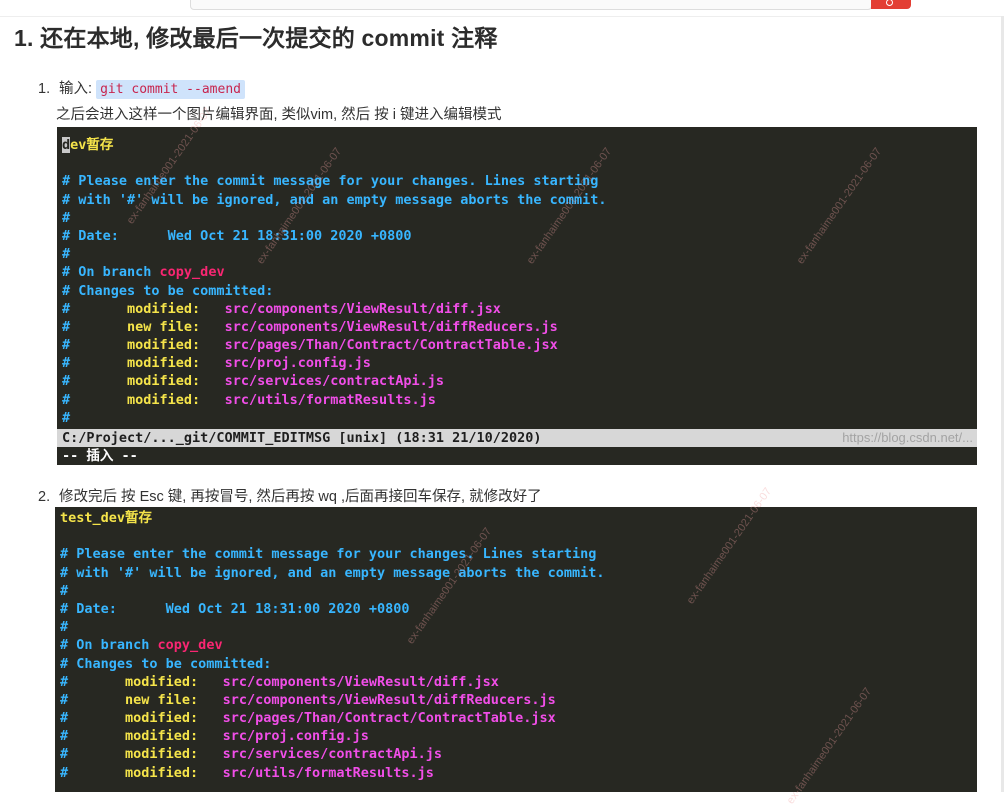 This screenshot has width=1004, height=806. I want to click on step-1: 1. 输入: git commit --amend, so click(141, 88).